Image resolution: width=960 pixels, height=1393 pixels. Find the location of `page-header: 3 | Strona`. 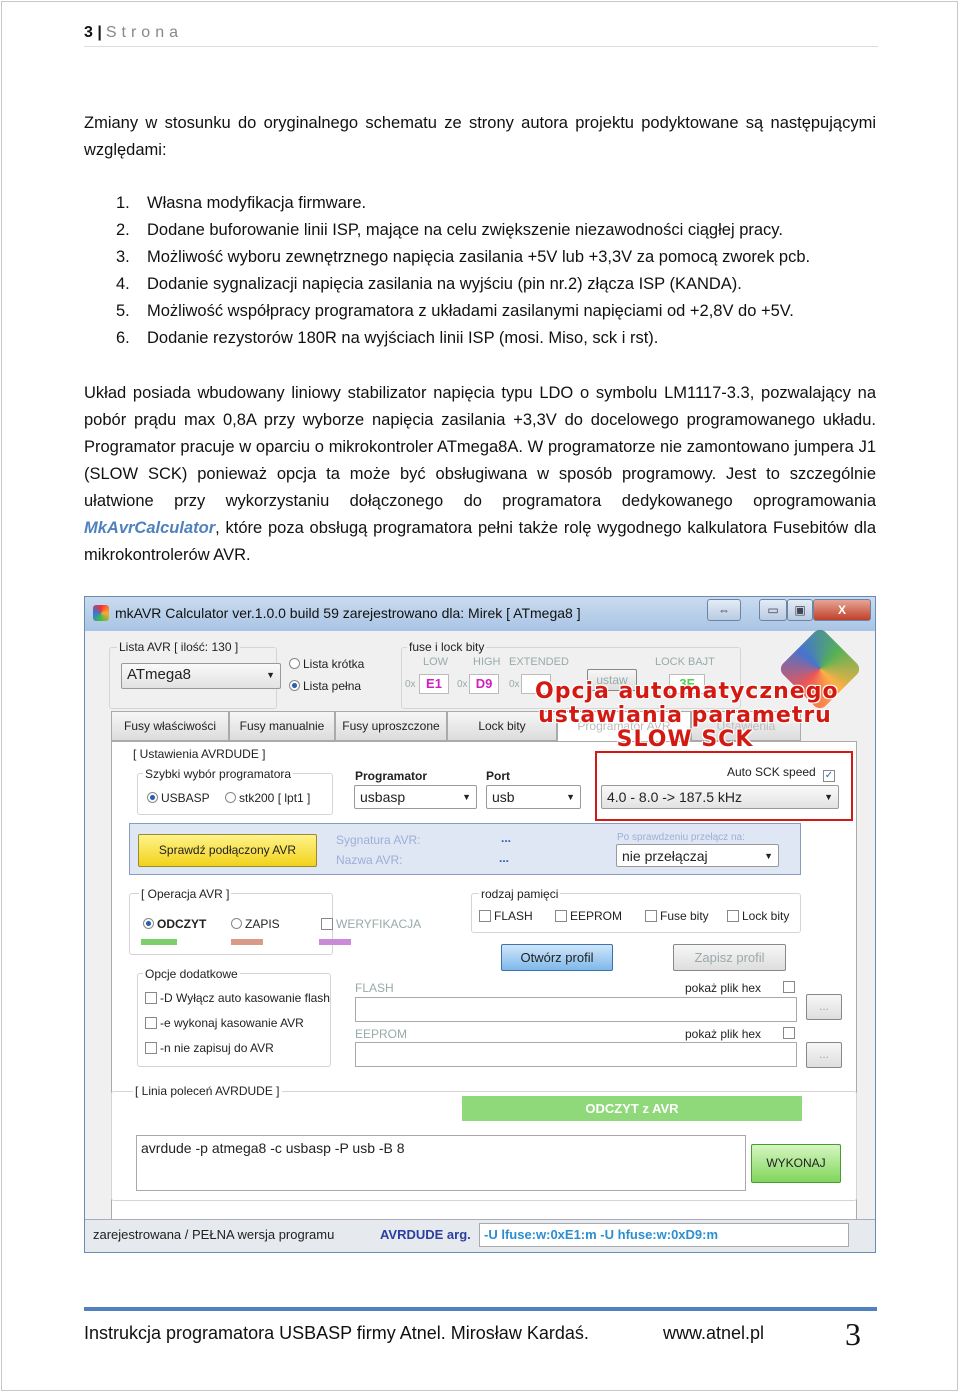

page-header: 3 | Strona is located at coordinates (133, 33).